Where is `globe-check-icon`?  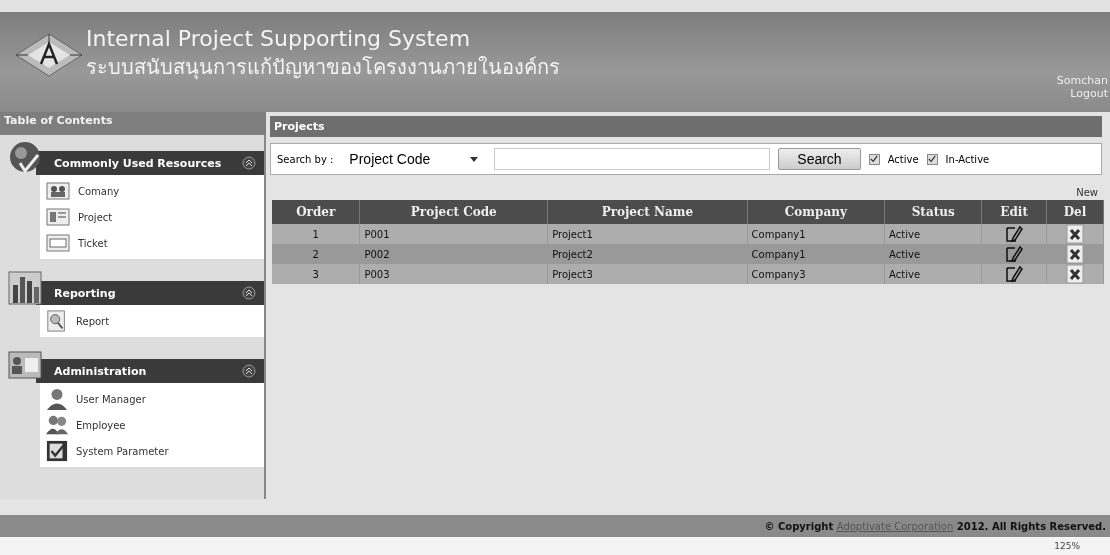
globe-check-icon is located at coordinates (25, 158).